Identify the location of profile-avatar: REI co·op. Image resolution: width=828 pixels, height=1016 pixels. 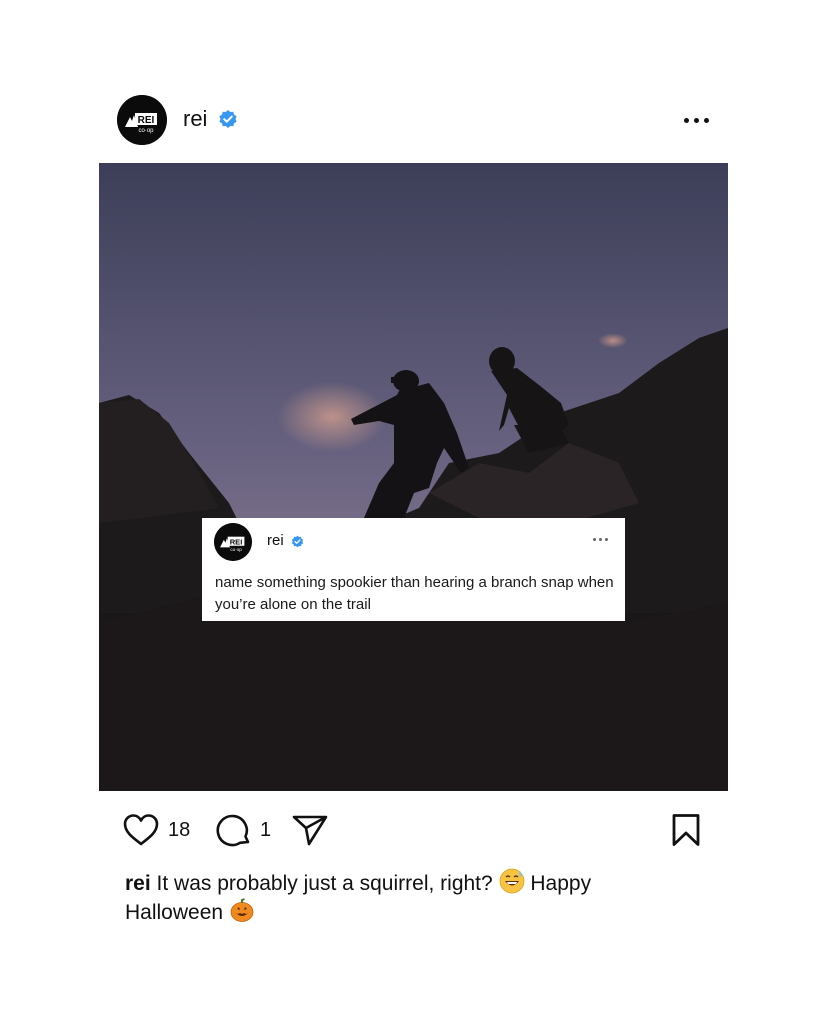
(142, 120).